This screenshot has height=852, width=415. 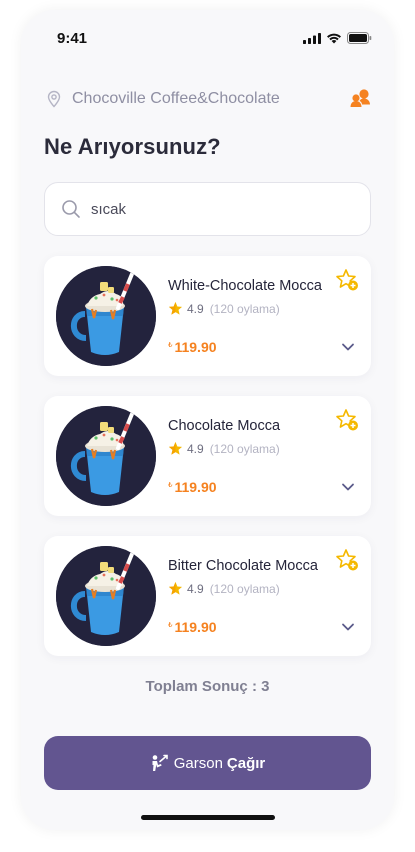 What do you see at coordinates (72, 38) in the screenshot?
I see `status-time: 9:41` at bounding box center [72, 38].